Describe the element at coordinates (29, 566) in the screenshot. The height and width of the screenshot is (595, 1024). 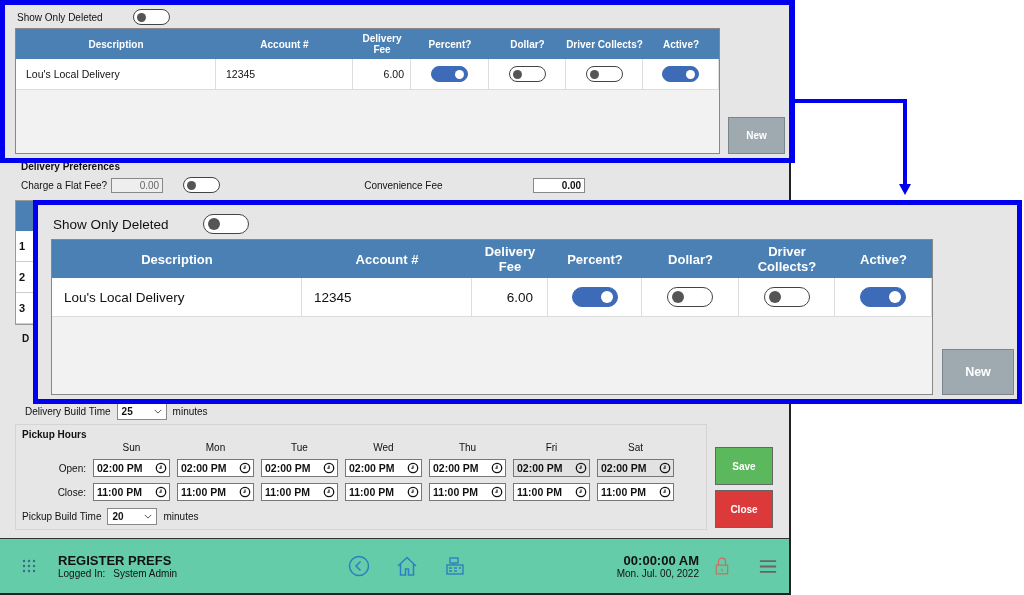
I see `apps-grid-icon` at that location.